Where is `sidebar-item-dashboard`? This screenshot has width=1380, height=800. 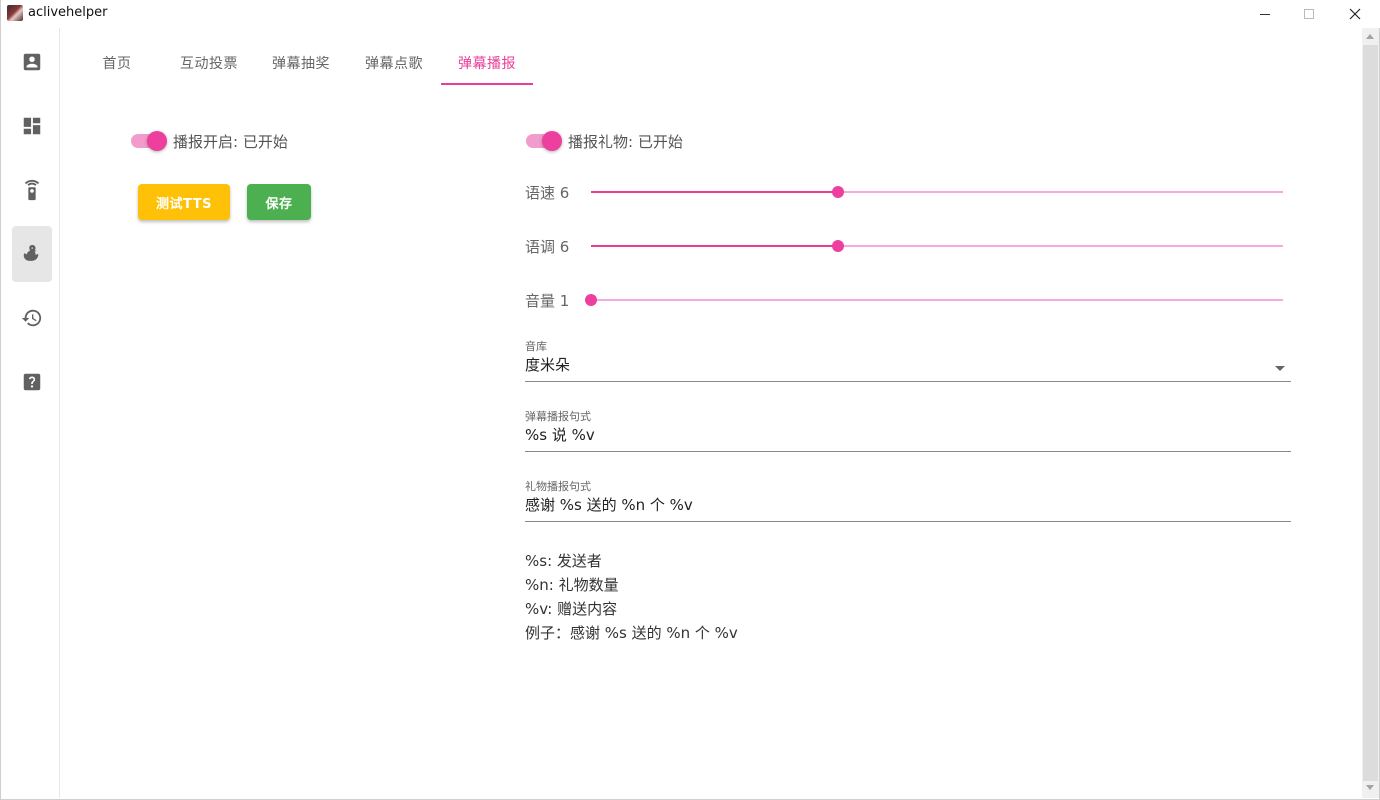 sidebar-item-dashboard is located at coordinates (32, 126).